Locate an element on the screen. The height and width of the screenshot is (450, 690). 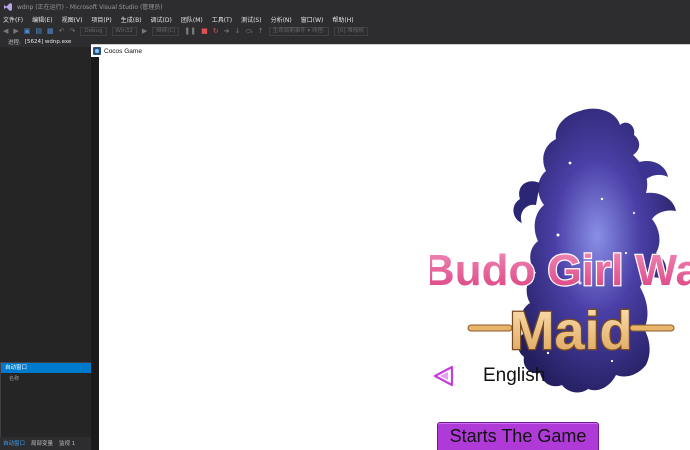
menu-file: 文件(F) is located at coordinates (13, 19).